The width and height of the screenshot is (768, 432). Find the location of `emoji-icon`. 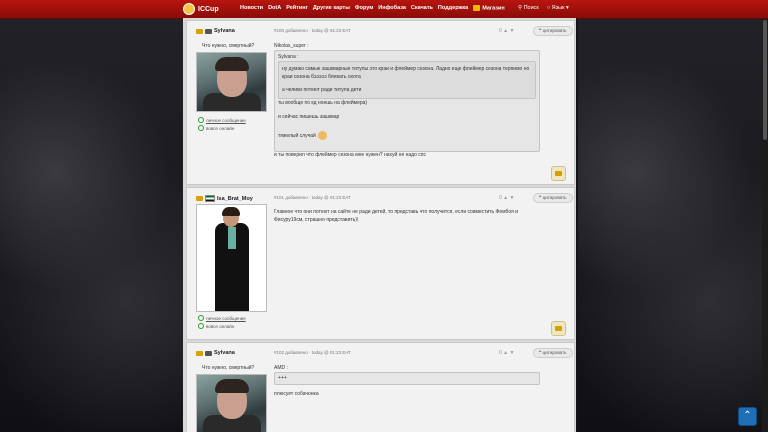

emoji-icon is located at coordinates (322, 135).